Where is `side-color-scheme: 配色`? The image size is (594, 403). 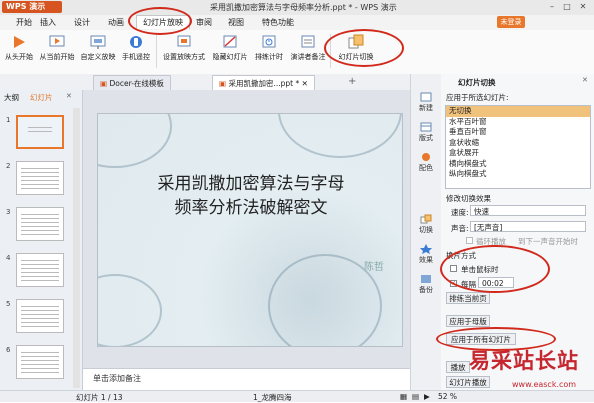 side-color-scheme: 配色 is located at coordinates (426, 162).